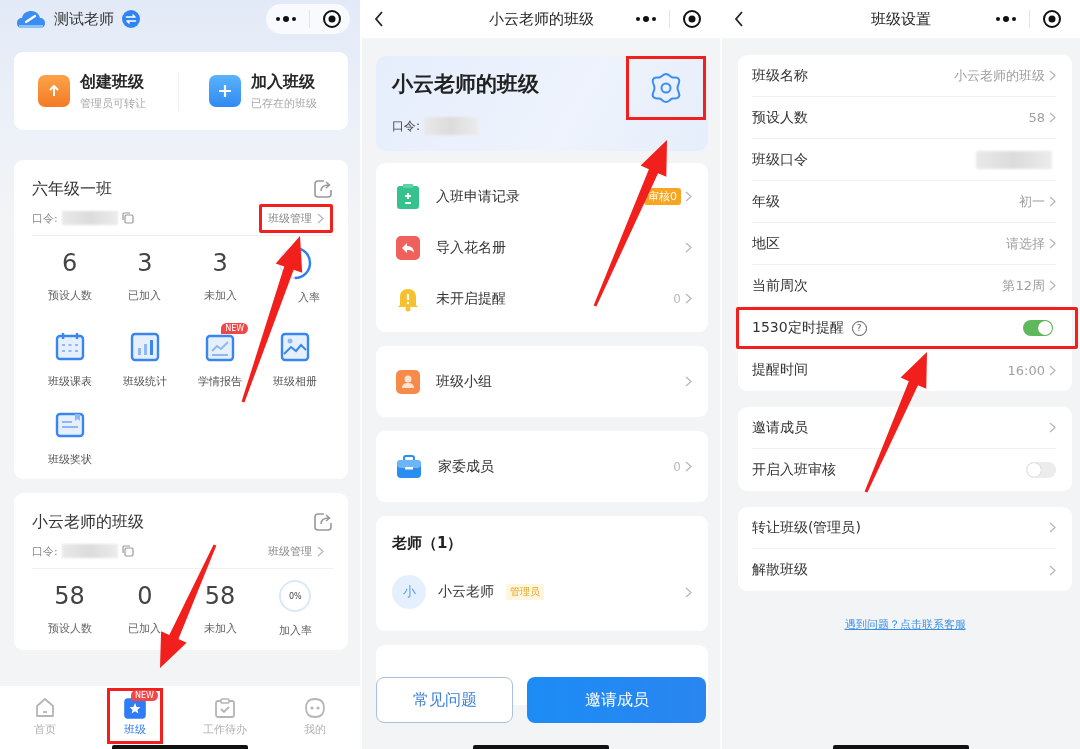 Image resolution: width=1080 pixels, height=749 pixels. Describe the element at coordinates (471, 298) in the screenshot. I see `menu-item: 未开启提醒` at that location.